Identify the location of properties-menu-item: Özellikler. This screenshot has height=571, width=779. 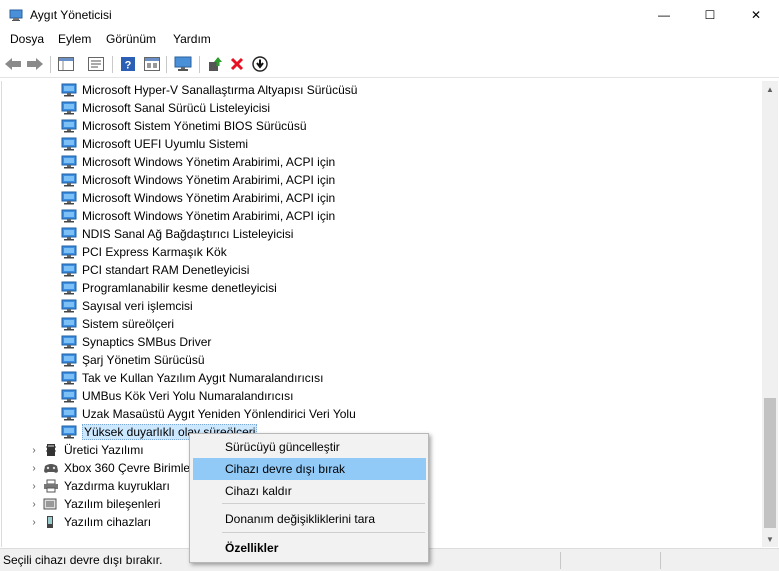
(309, 548).